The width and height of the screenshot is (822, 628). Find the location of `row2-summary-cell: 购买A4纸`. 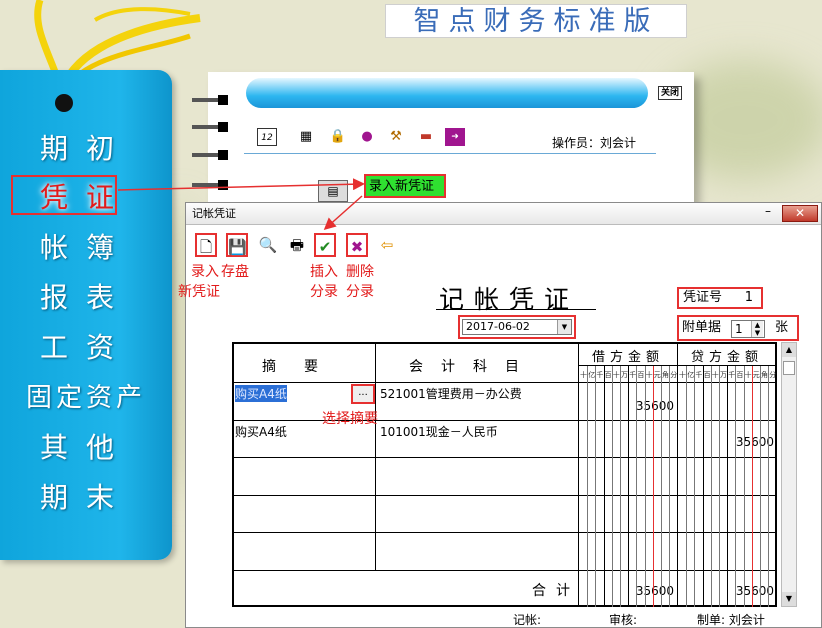

row2-summary-cell: 购买A4纸 is located at coordinates (261, 431).